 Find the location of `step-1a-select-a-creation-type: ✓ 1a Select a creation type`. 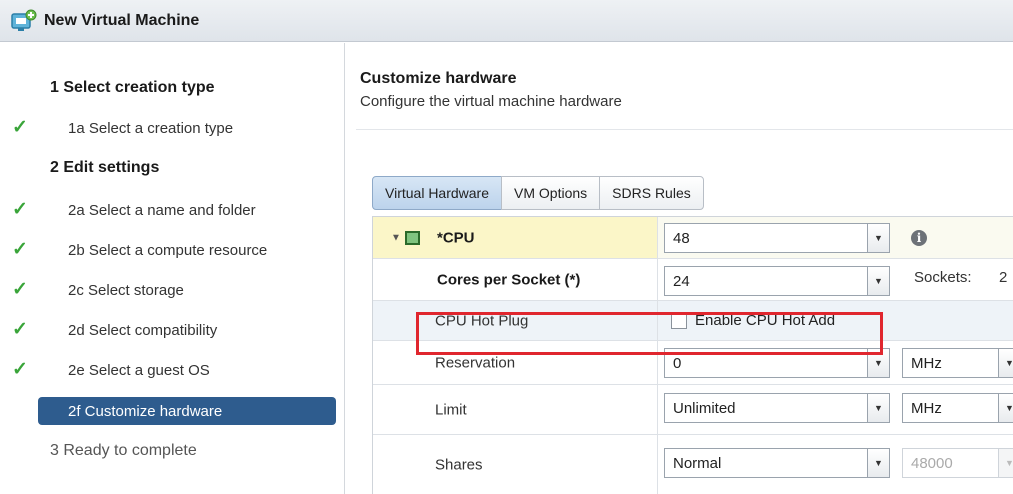

step-1a-select-a-creation-type: ✓ 1a Select a creation type is located at coordinates (172, 128).